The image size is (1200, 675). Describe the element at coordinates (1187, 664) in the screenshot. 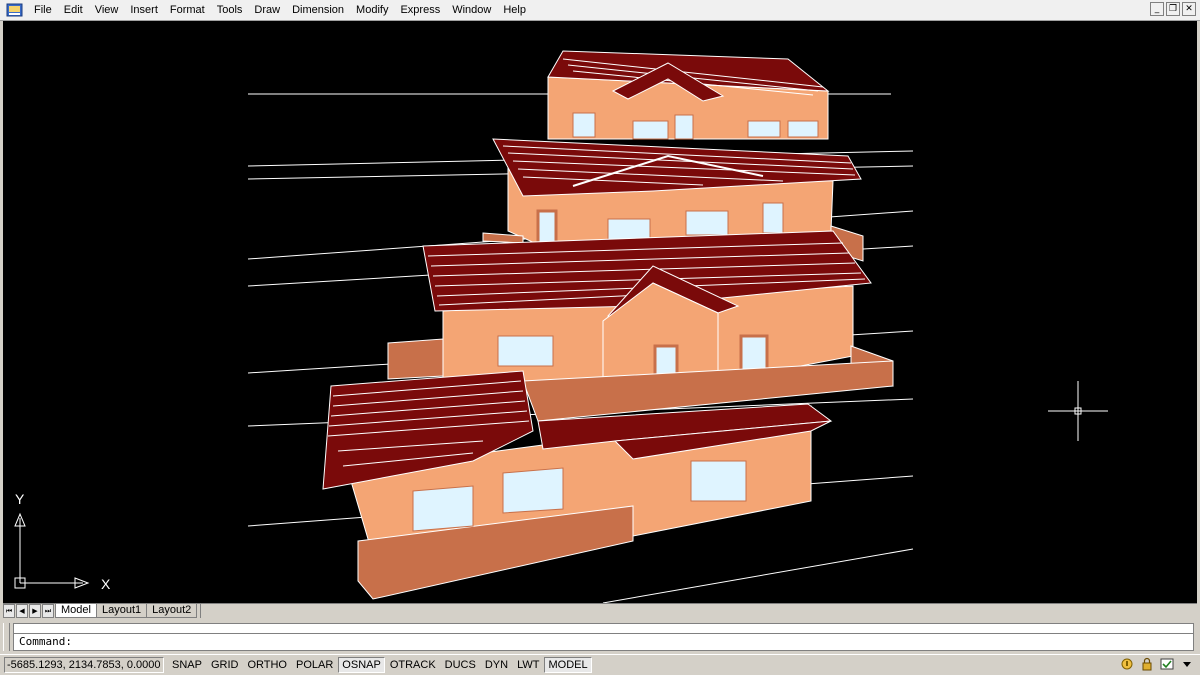

I see `chevron-down-icon` at that location.